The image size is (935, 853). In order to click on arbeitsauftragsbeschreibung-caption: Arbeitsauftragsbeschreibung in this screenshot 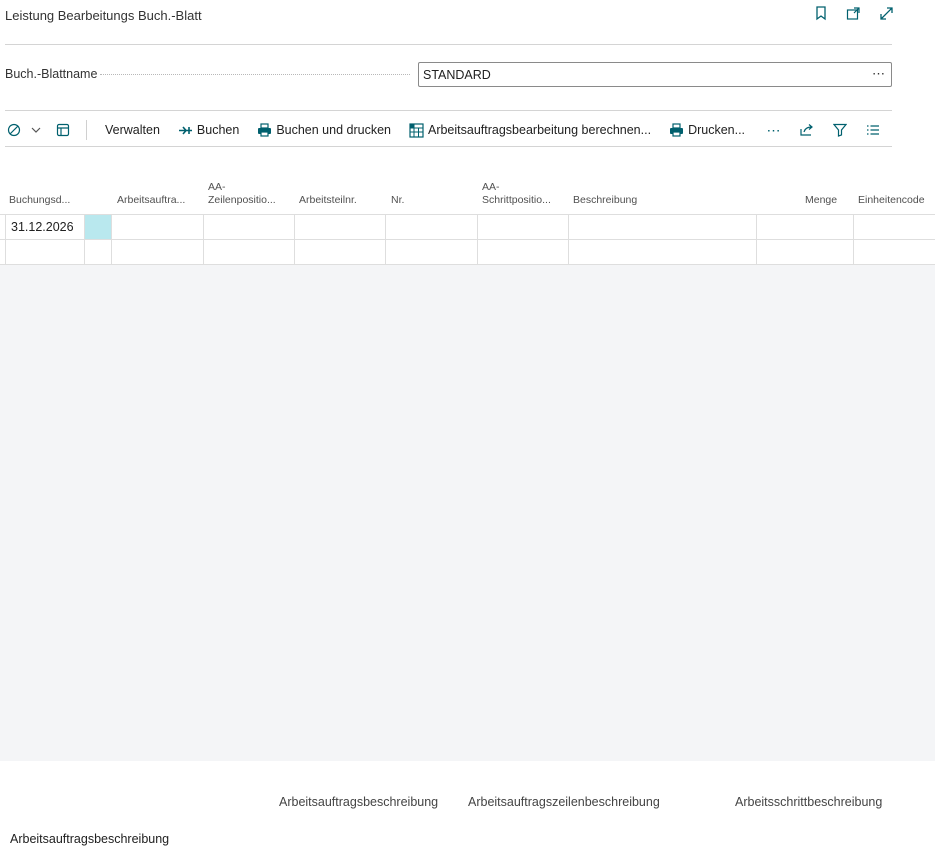, I will do `click(359, 802)`.